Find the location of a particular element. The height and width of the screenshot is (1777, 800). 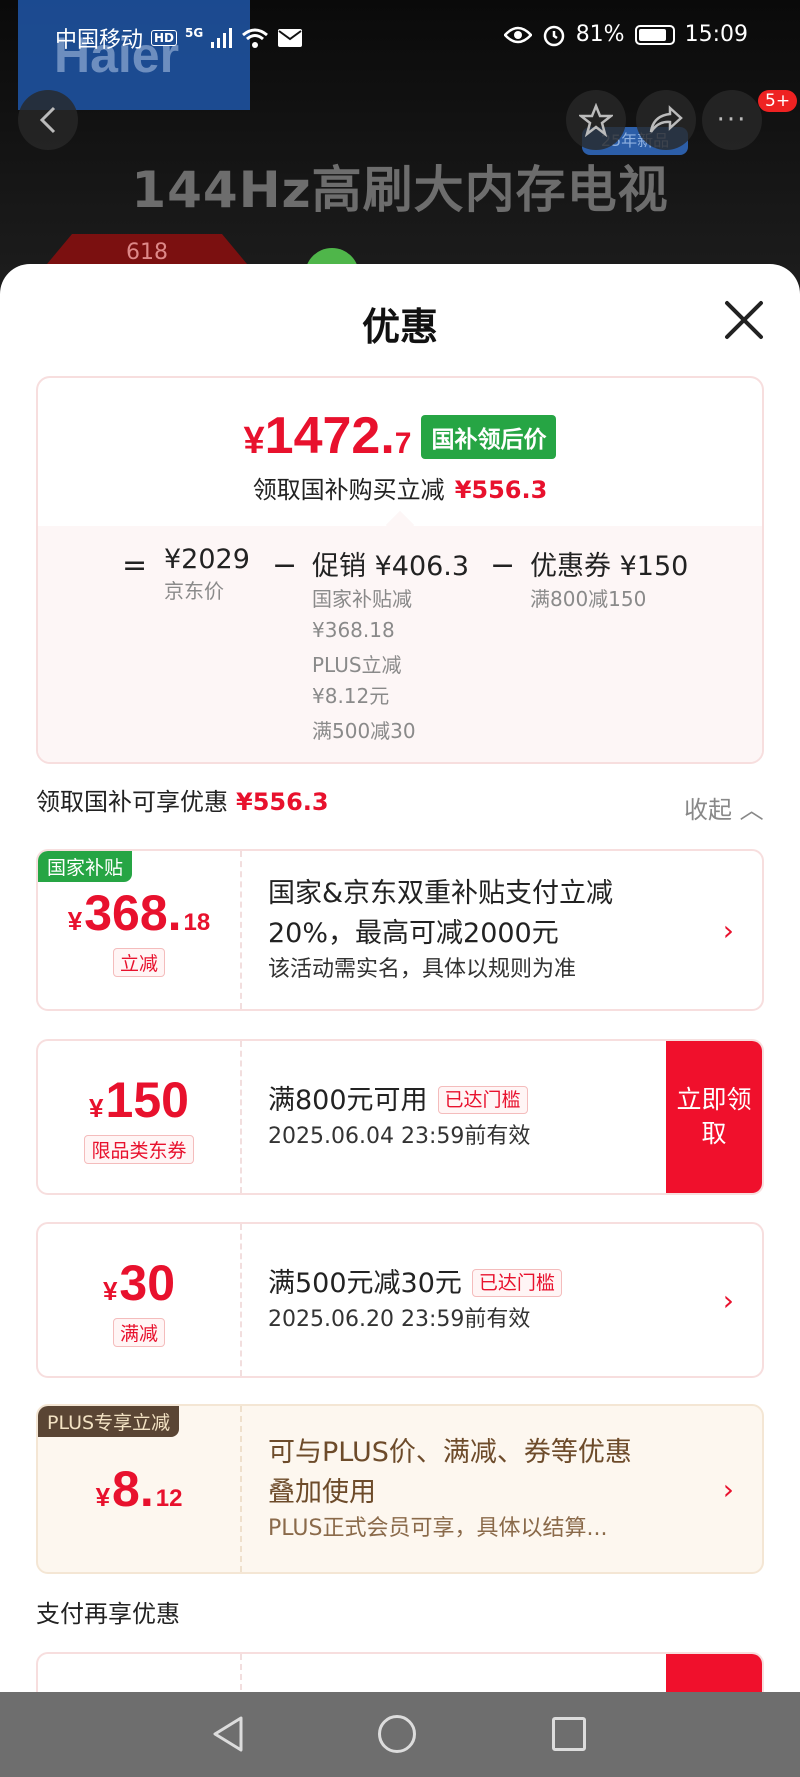

back-button is located at coordinates (48, 120).